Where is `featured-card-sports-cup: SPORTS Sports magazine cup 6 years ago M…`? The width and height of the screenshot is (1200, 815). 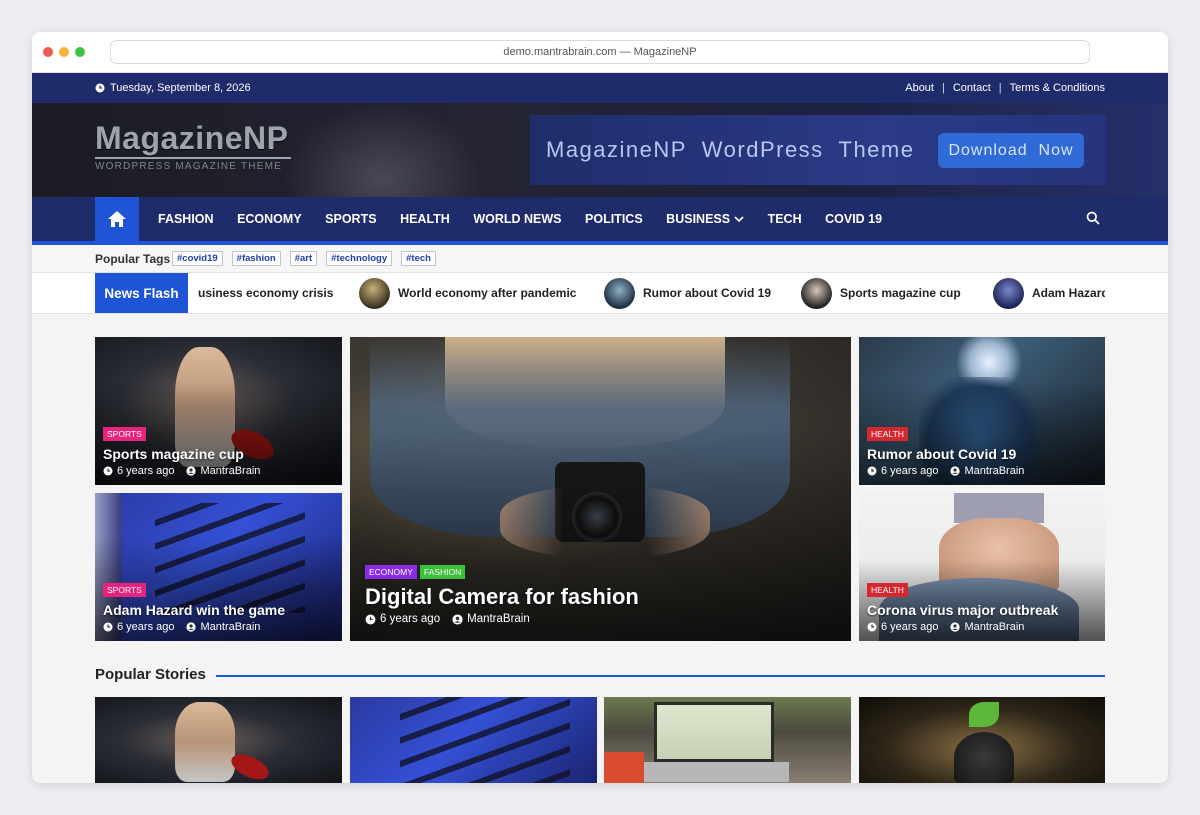
featured-card-sports-cup: SPORTS Sports magazine cup 6 years ago M… is located at coordinates (218, 411).